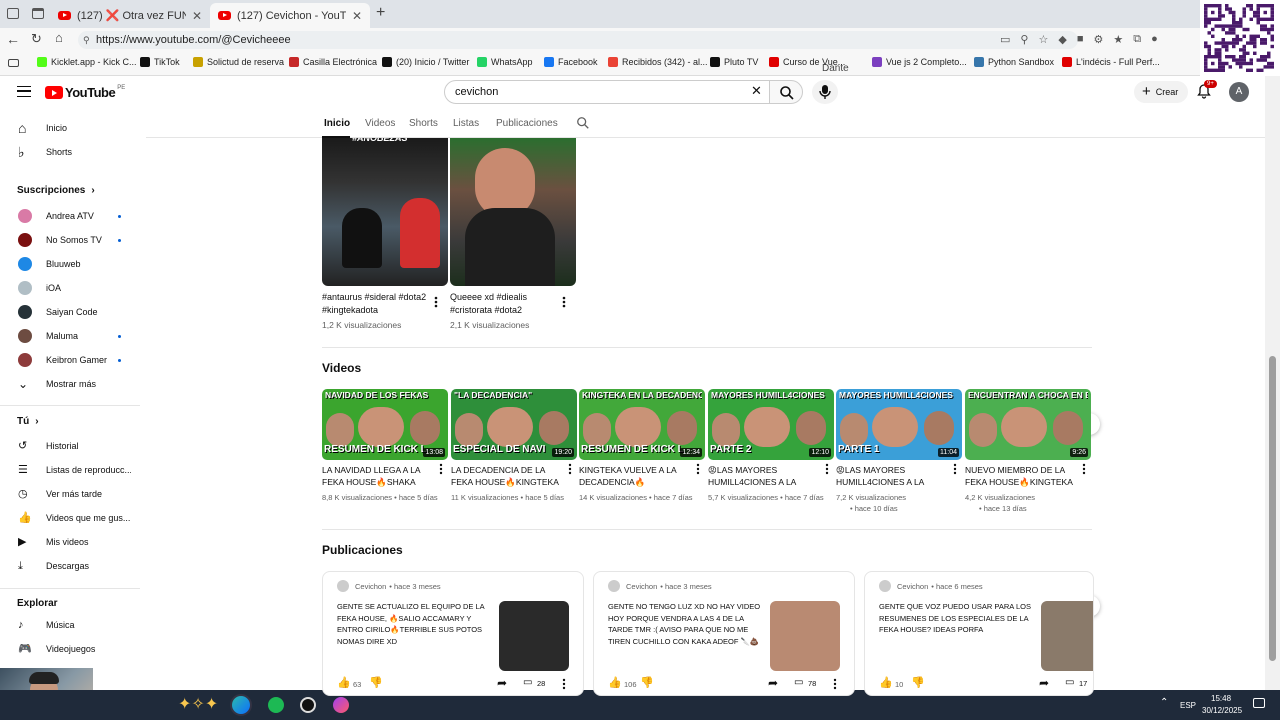 The height and width of the screenshot is (720, 1280). I want to click on video-thumbnail: MAYORES HUMILL4CIONES PARTE 1 11:04, so click(899, 424).